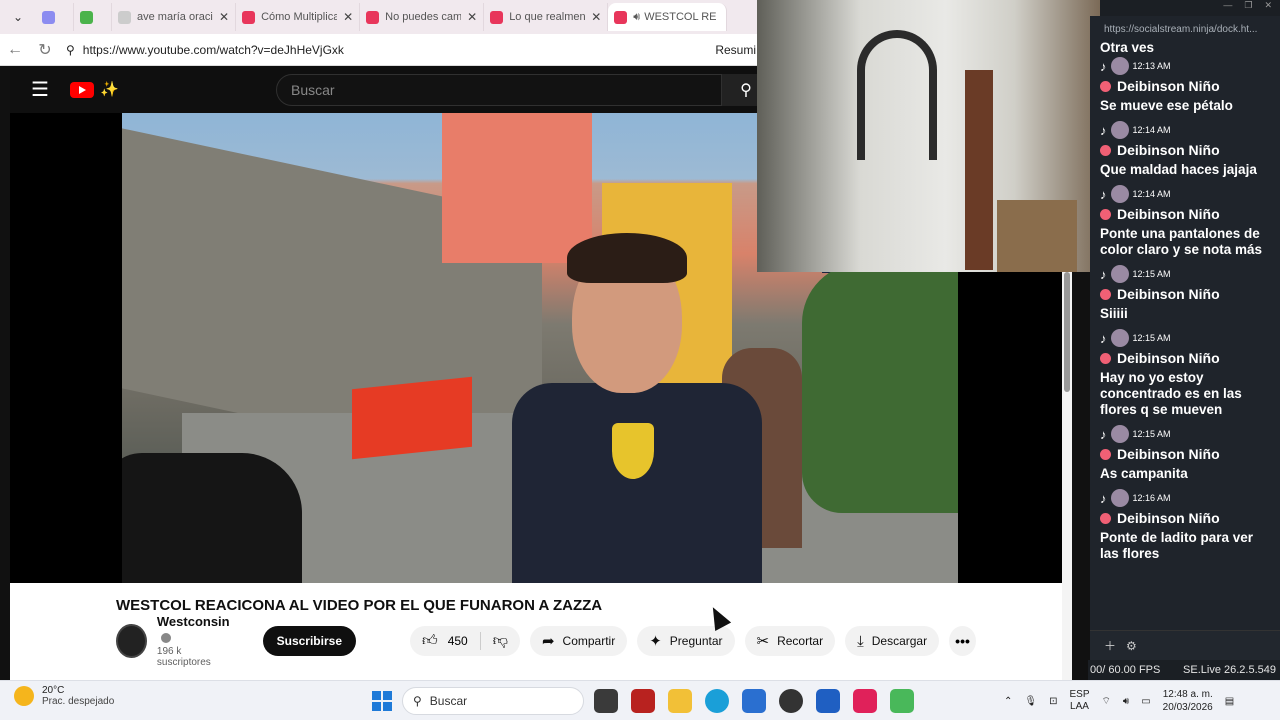 The image size is (1280, 720). Describe the element at coordinates (578, 641) in the screenshot. I see `share-button: ➦ Compartir` at that location.